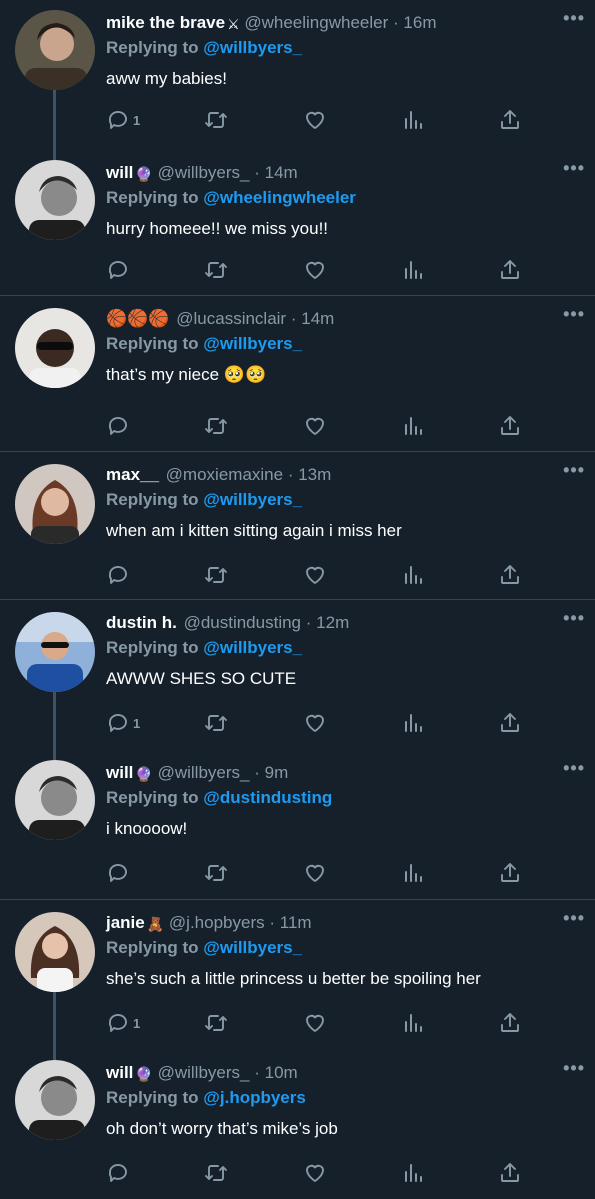 The width and height of the screenshot is (595, 1199). I want to click on timestamp: 12m, so click(332, 622).